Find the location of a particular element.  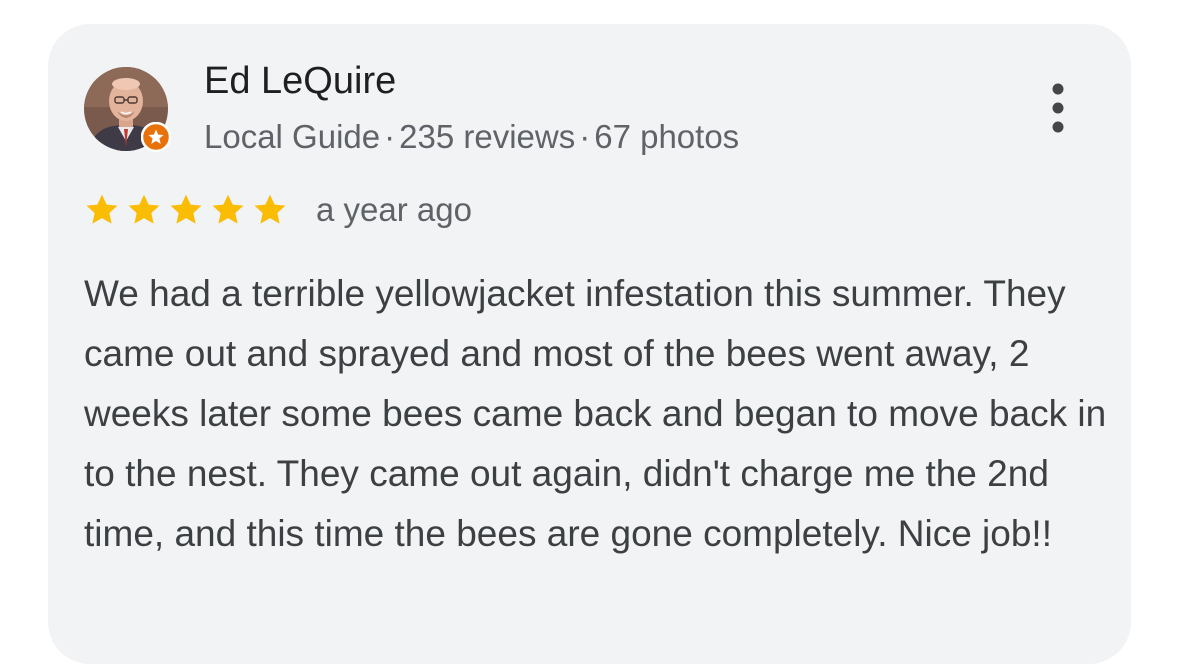

reviewer-avatar-wrap is located at coordinates (127, 109).